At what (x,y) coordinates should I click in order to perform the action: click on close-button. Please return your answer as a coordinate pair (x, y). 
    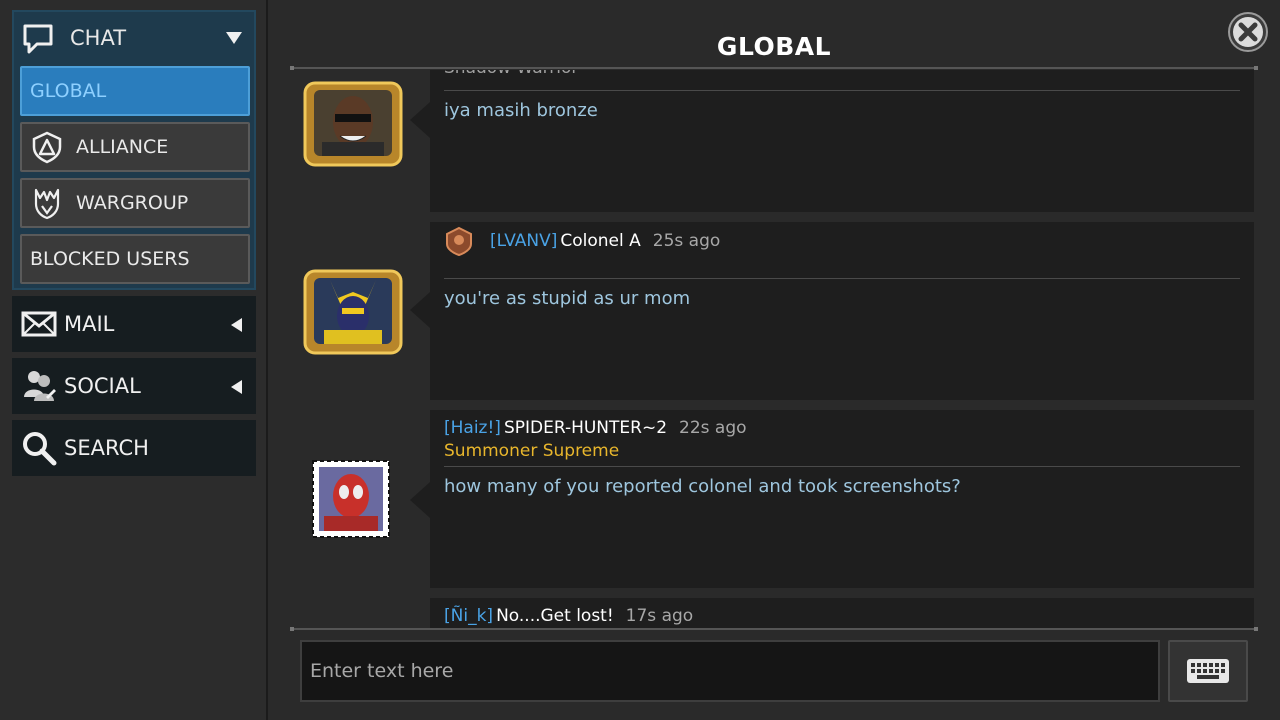
    Looking at the image, I should click on (1248, 32).